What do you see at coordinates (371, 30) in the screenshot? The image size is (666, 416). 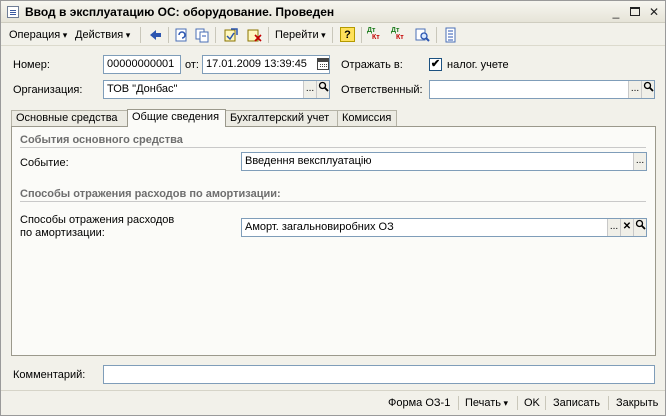 I see `dt-label: Дт` at bounding box center [371, 30].